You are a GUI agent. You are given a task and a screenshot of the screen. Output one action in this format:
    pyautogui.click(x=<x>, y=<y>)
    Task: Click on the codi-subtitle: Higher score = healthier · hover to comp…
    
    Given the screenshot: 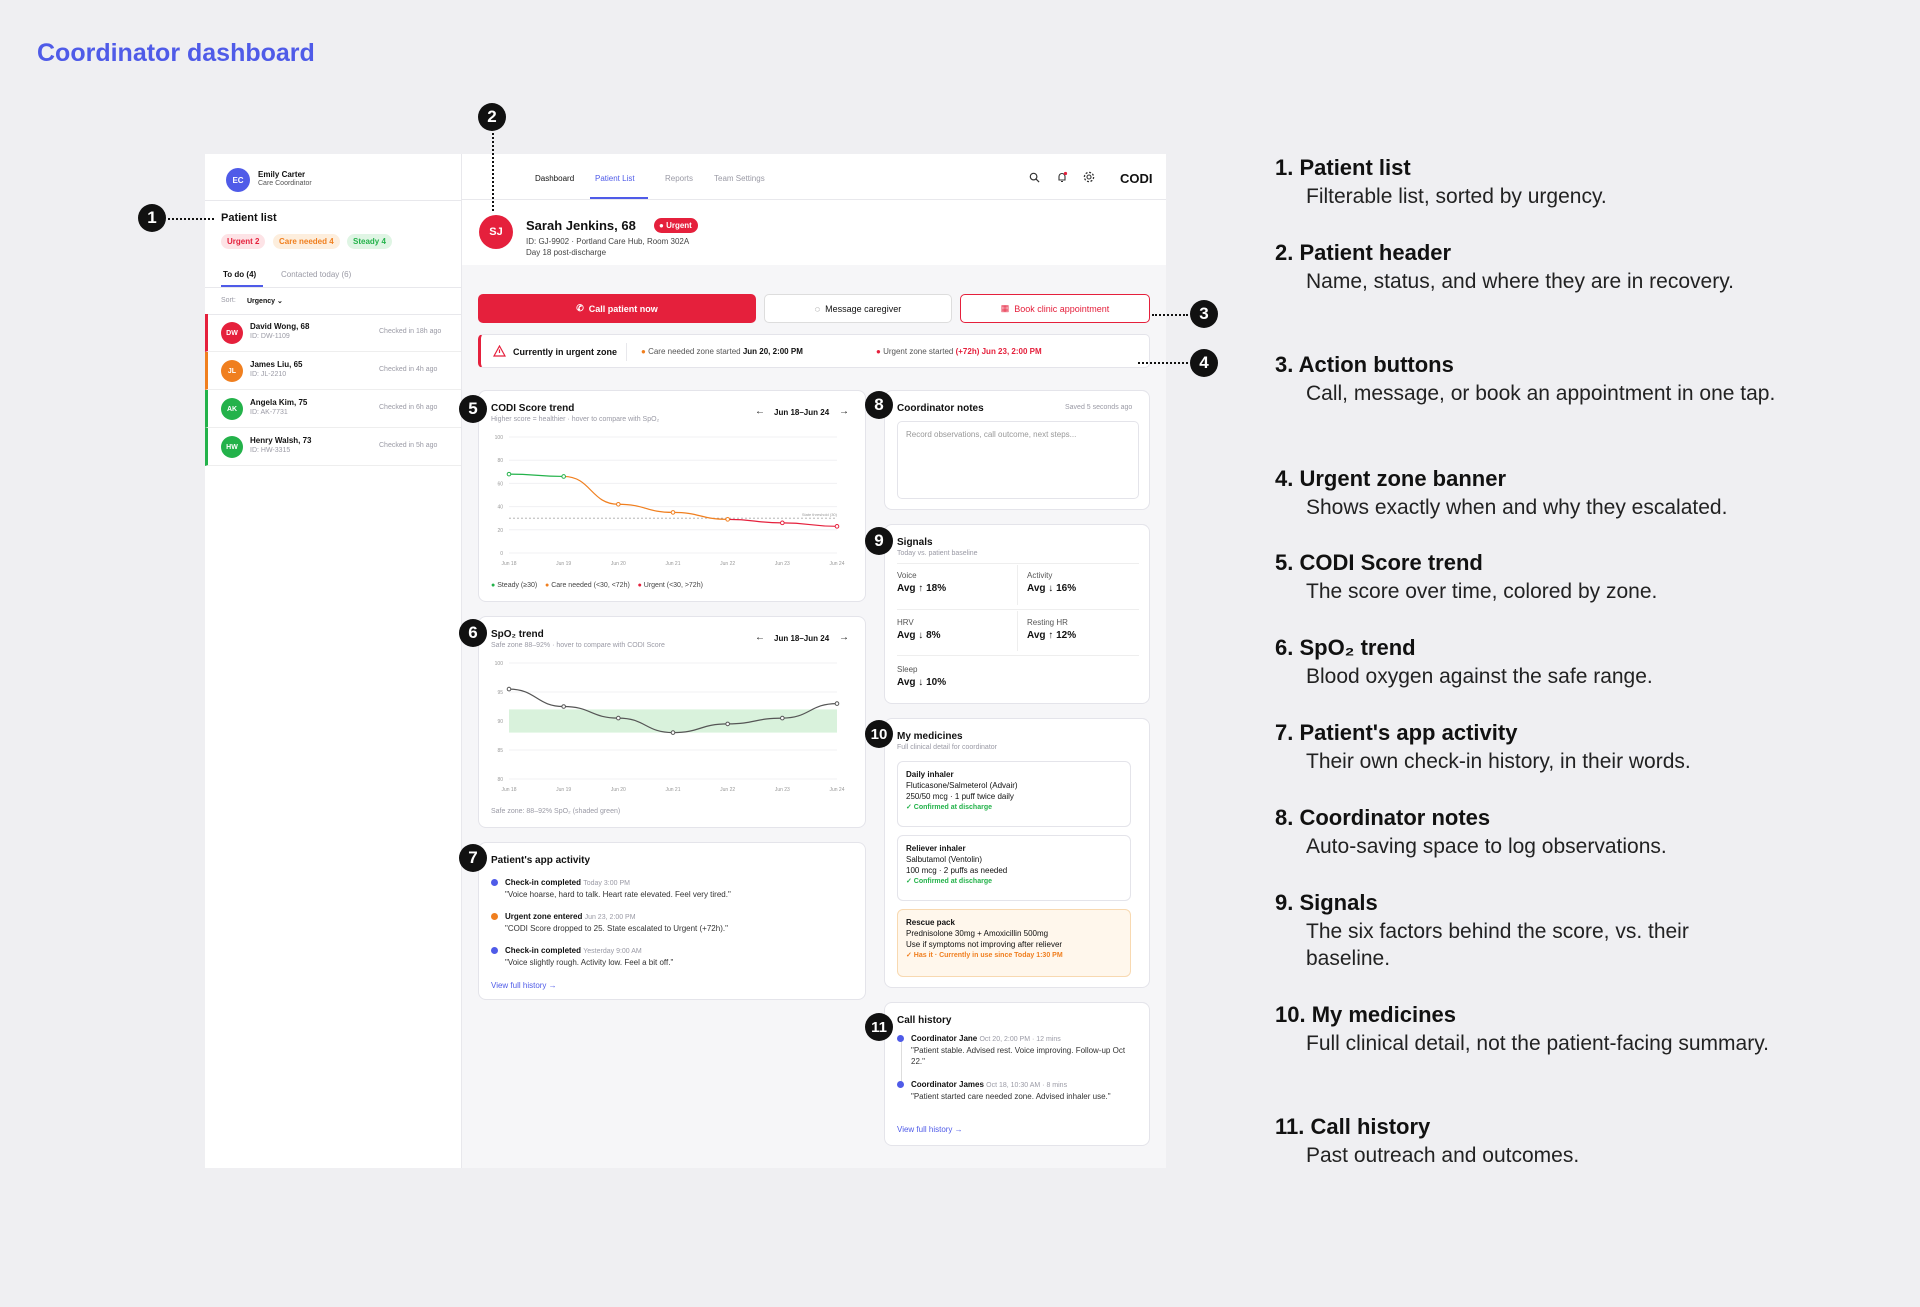 What is the action you would take?
    pyautogui.click(x=575, y=419)
    